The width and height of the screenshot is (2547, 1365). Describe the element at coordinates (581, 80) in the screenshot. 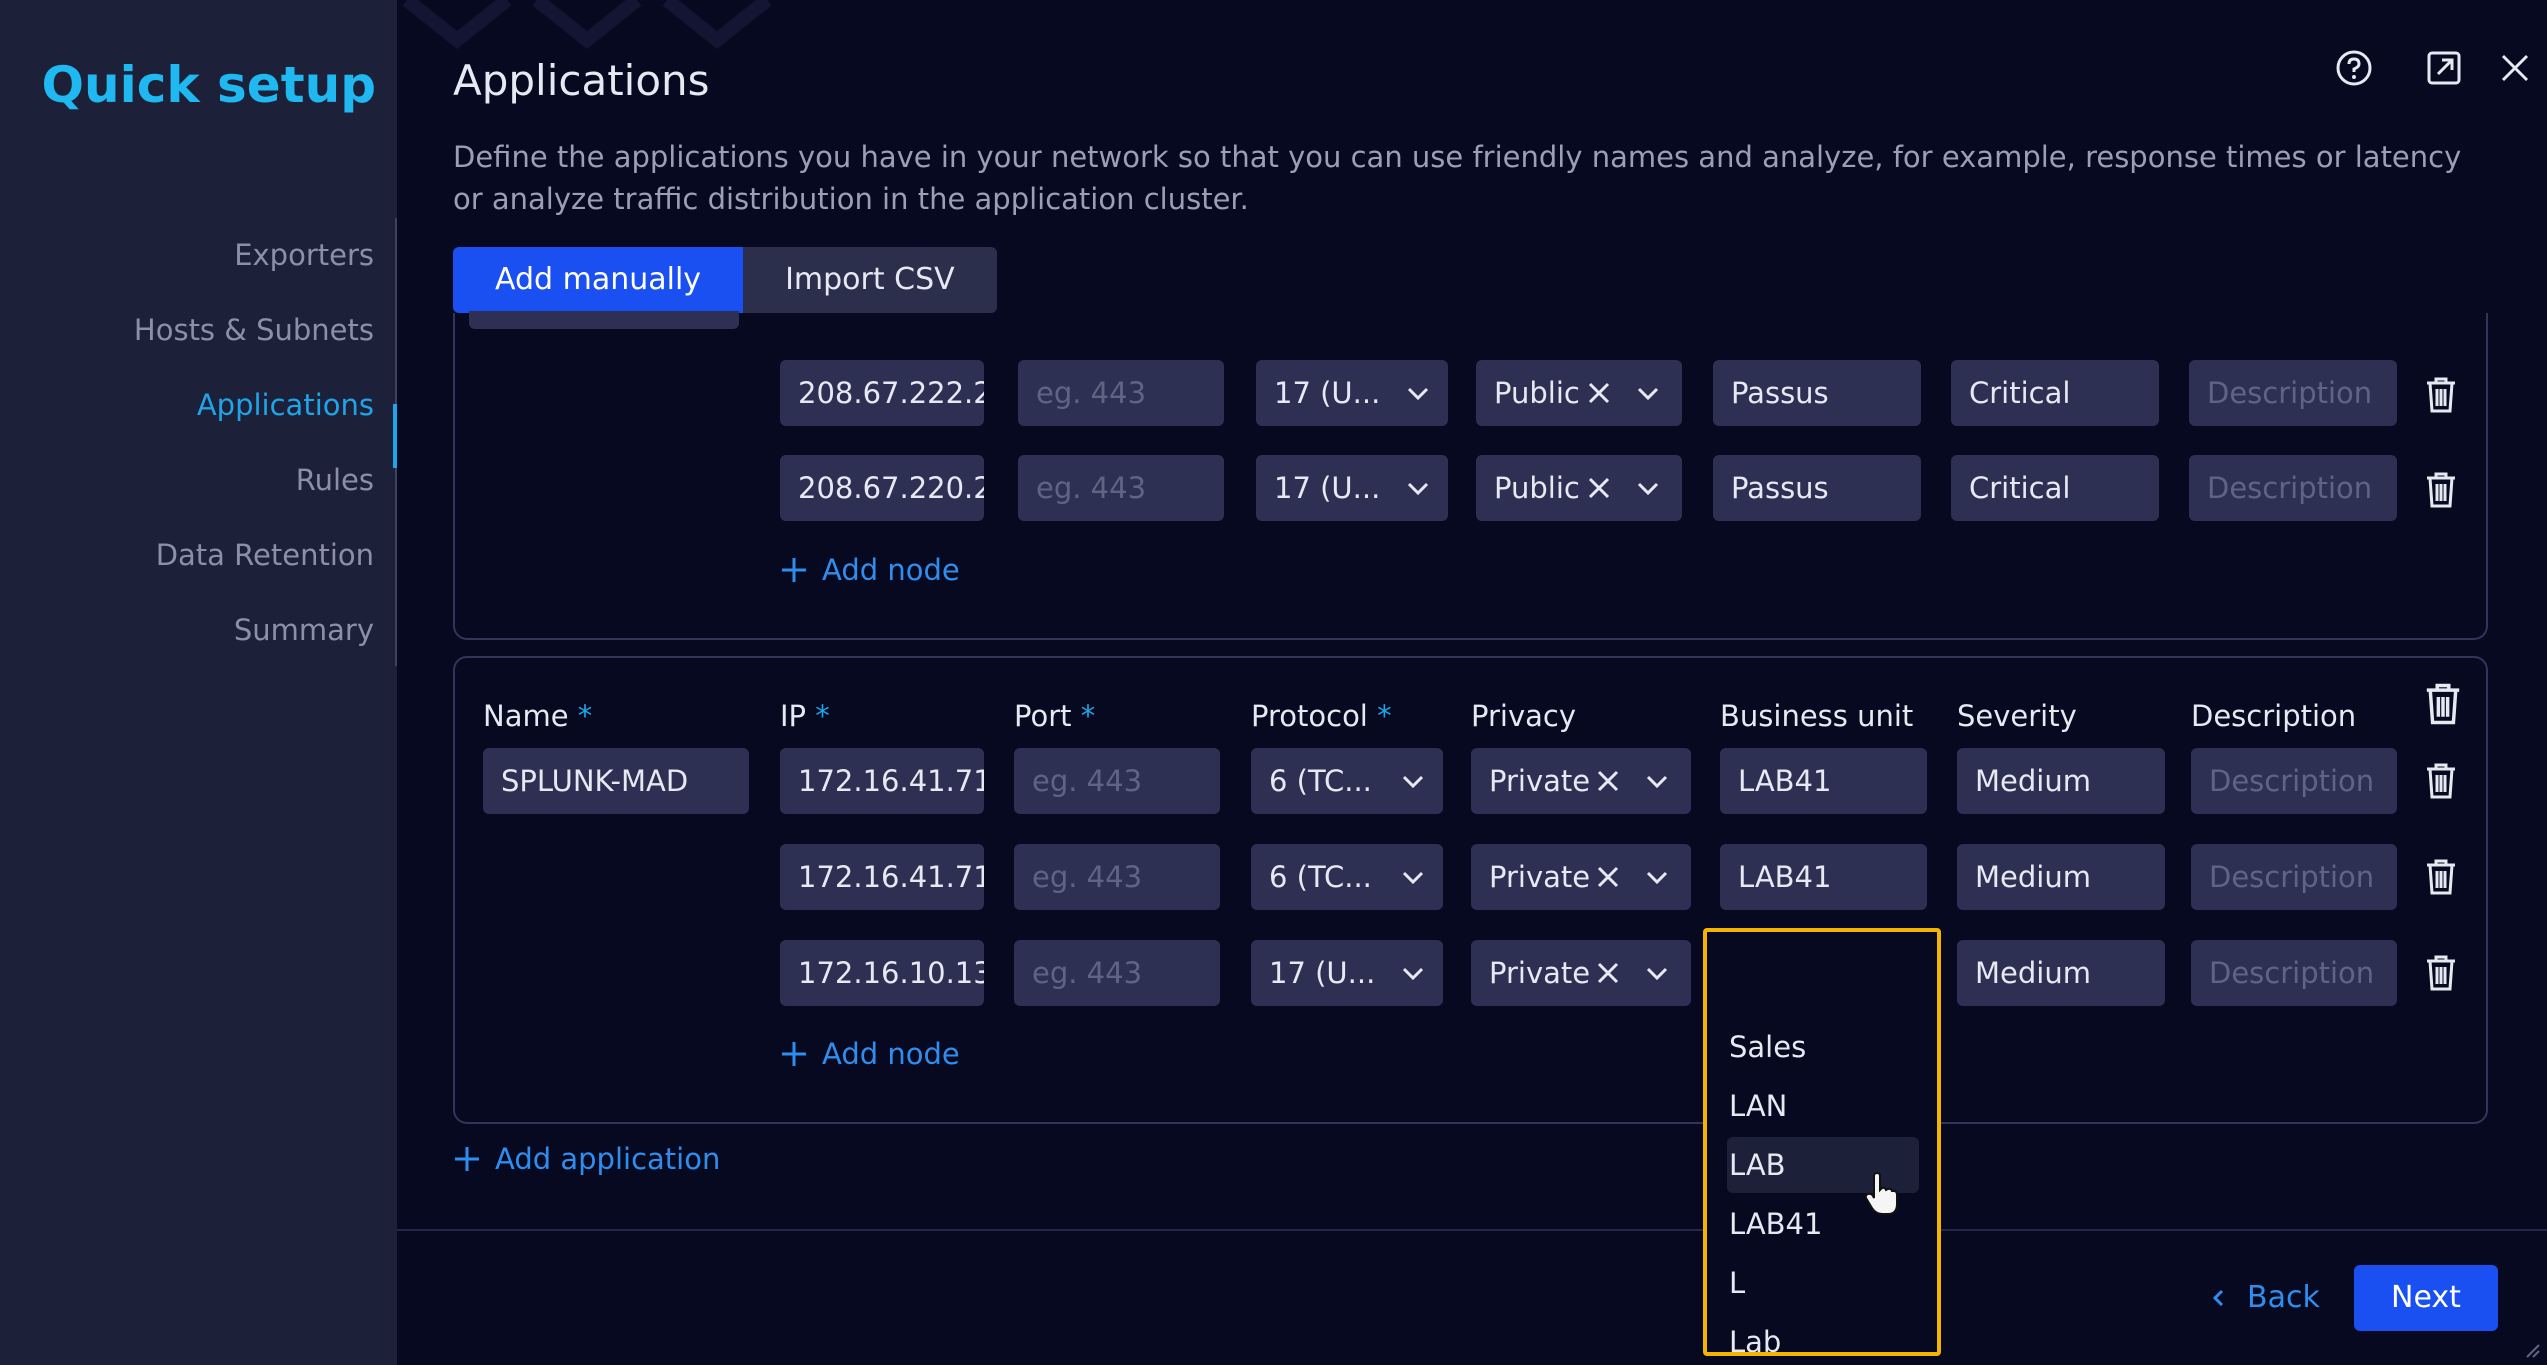

I see `page-title: Applications` at that location.